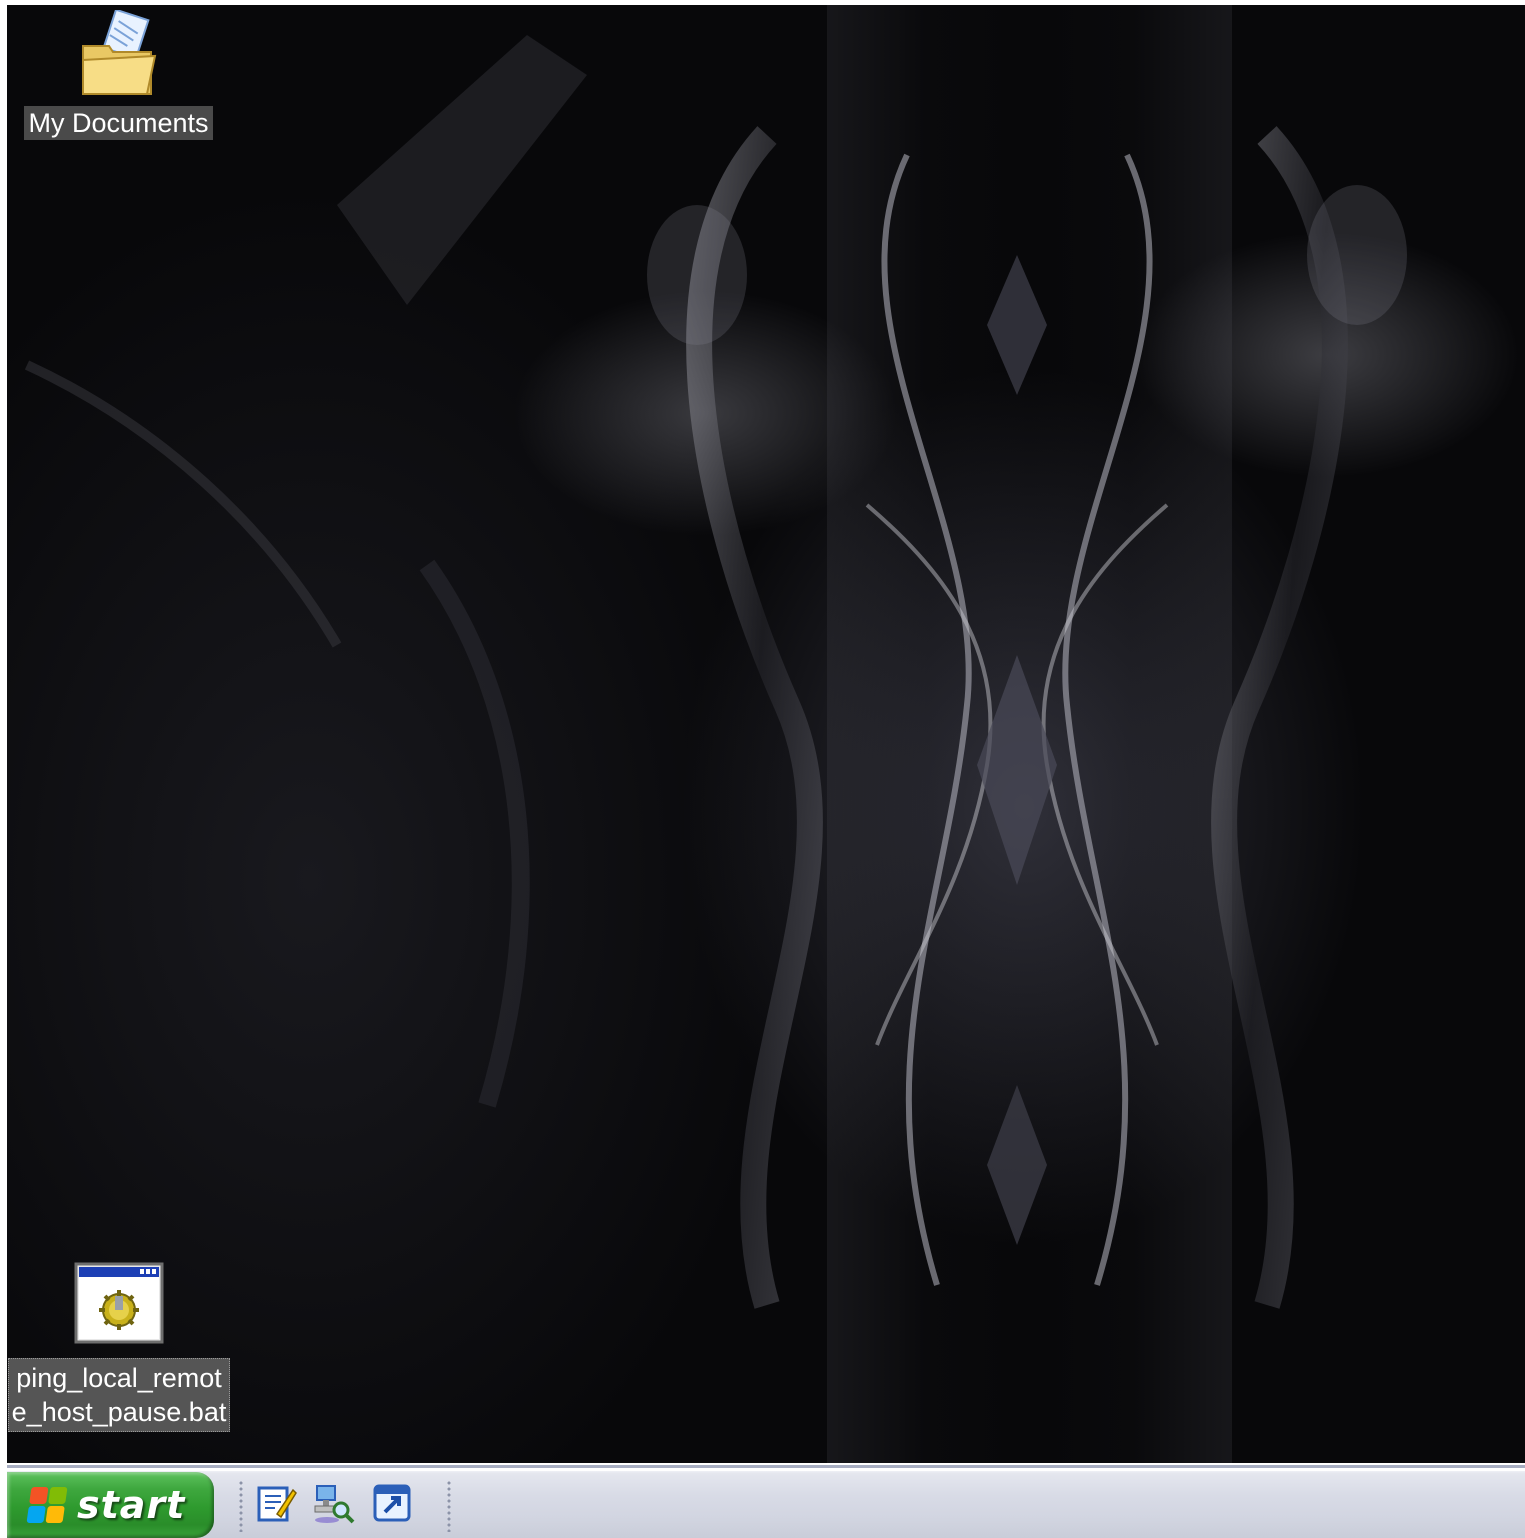 The height and width of the screenshot is (1538, 1525). I want to click on my-documents-folder-icon, so click(118, 52).